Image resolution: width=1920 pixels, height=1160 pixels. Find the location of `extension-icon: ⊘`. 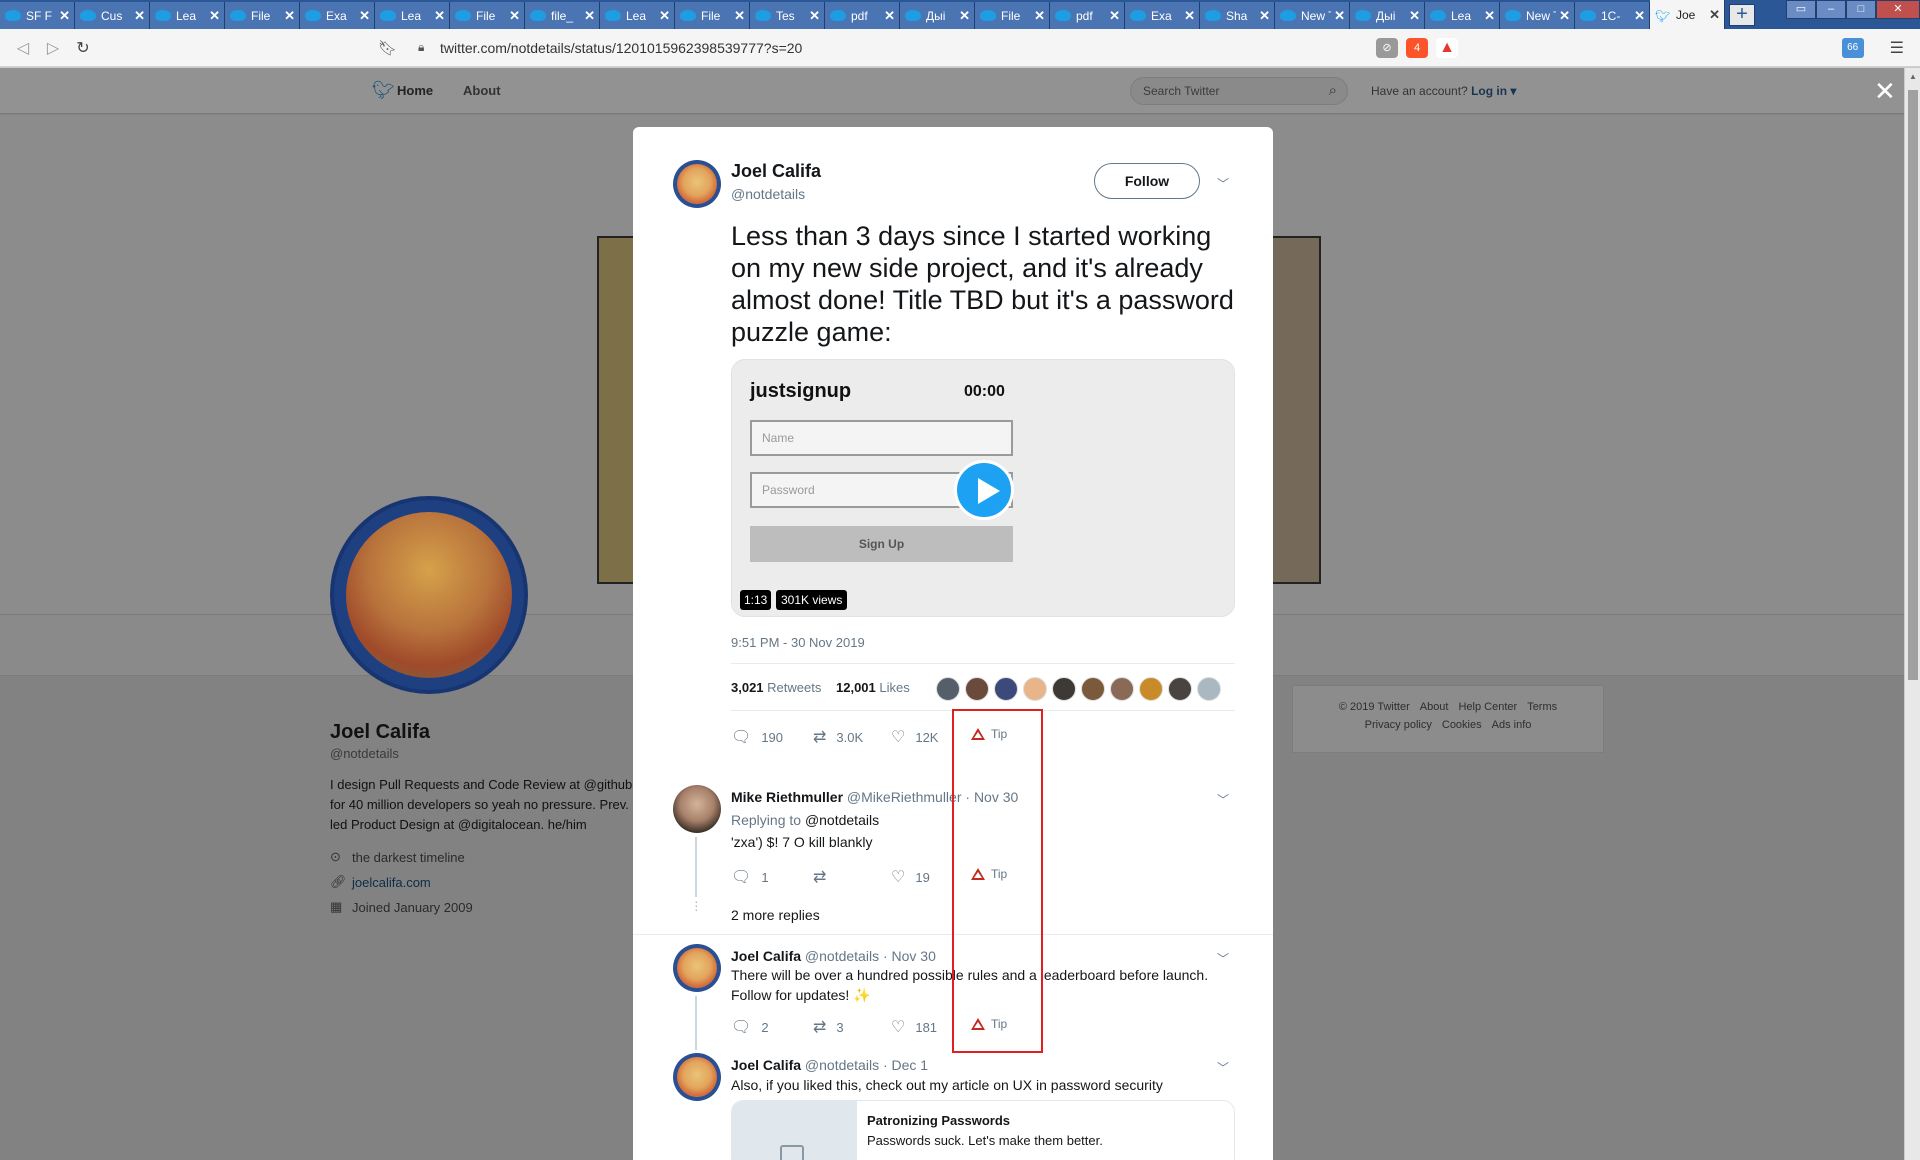

extension-icon: ⊘ is located at coordinates (1387, 47).